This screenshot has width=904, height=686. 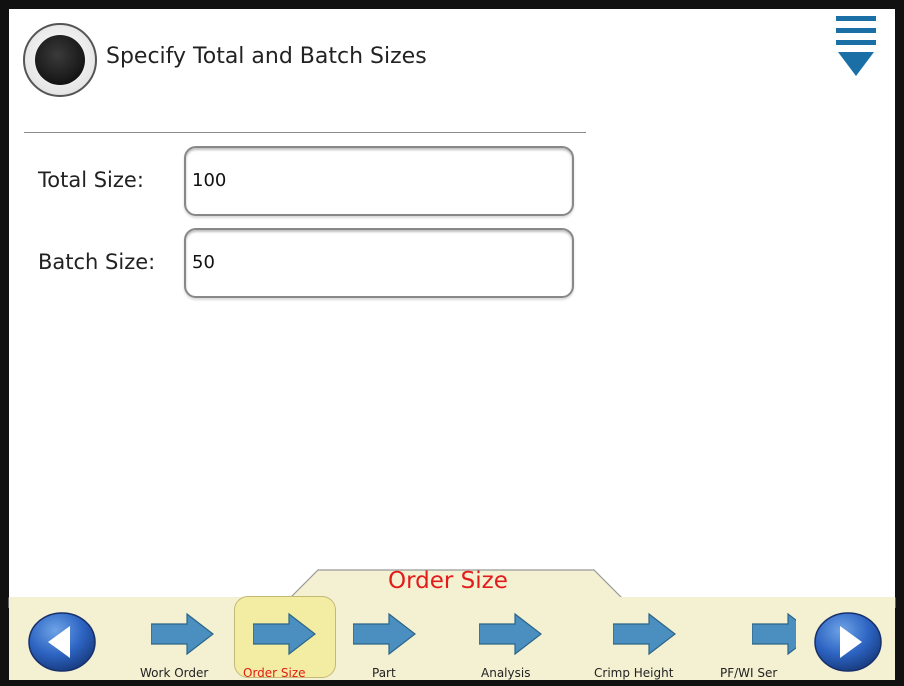 What do you see at coordinates (860, 47) in the screenshot?
I see `menu-icon` at bounding box center [860, 47].